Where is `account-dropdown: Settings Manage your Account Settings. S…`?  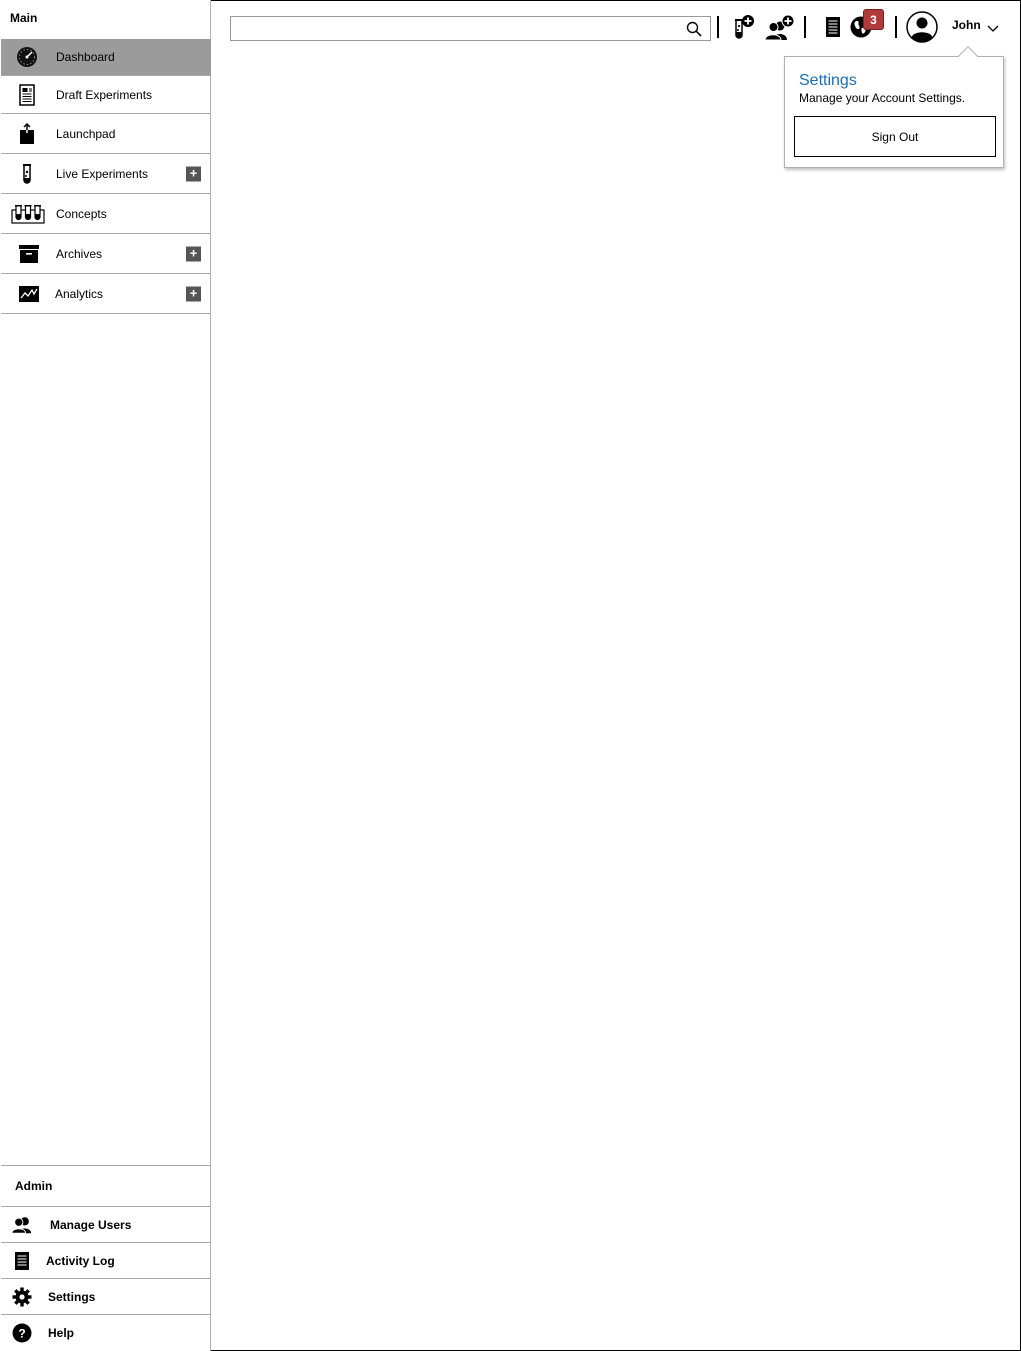 account-dropdown: Settings Manage your Account Settings. S… is located at coordinates (894, 107).